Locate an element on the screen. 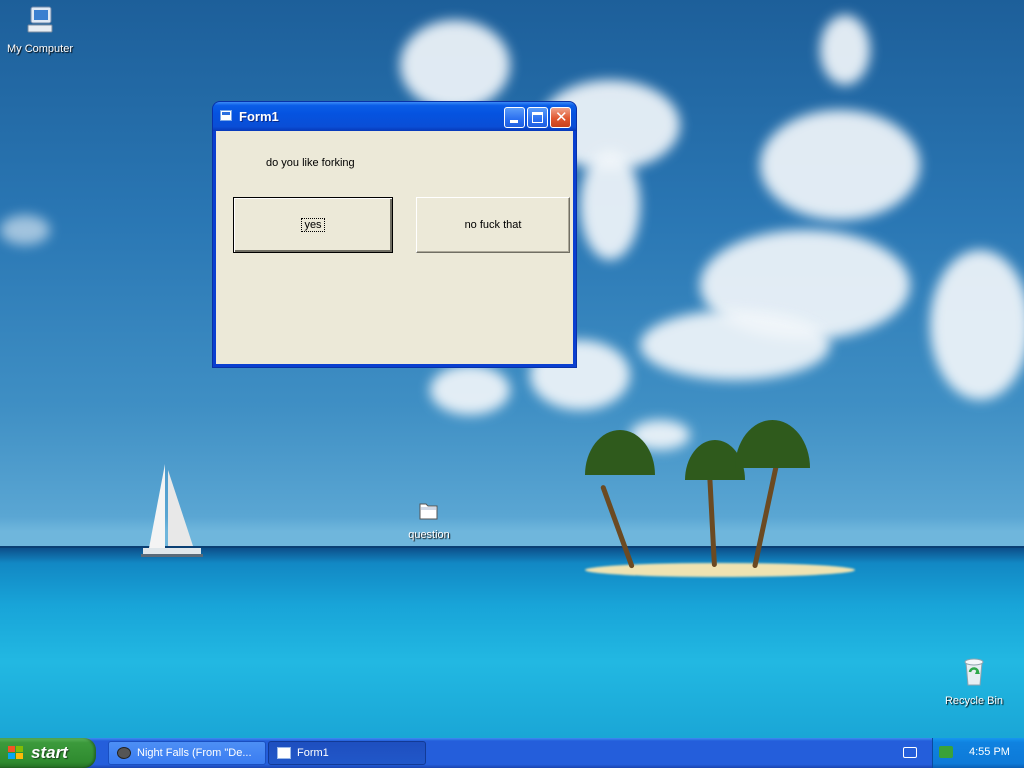 This screenshot has width=1024, height=768. no-button: no fuck that is located at coordinates (493, 225).